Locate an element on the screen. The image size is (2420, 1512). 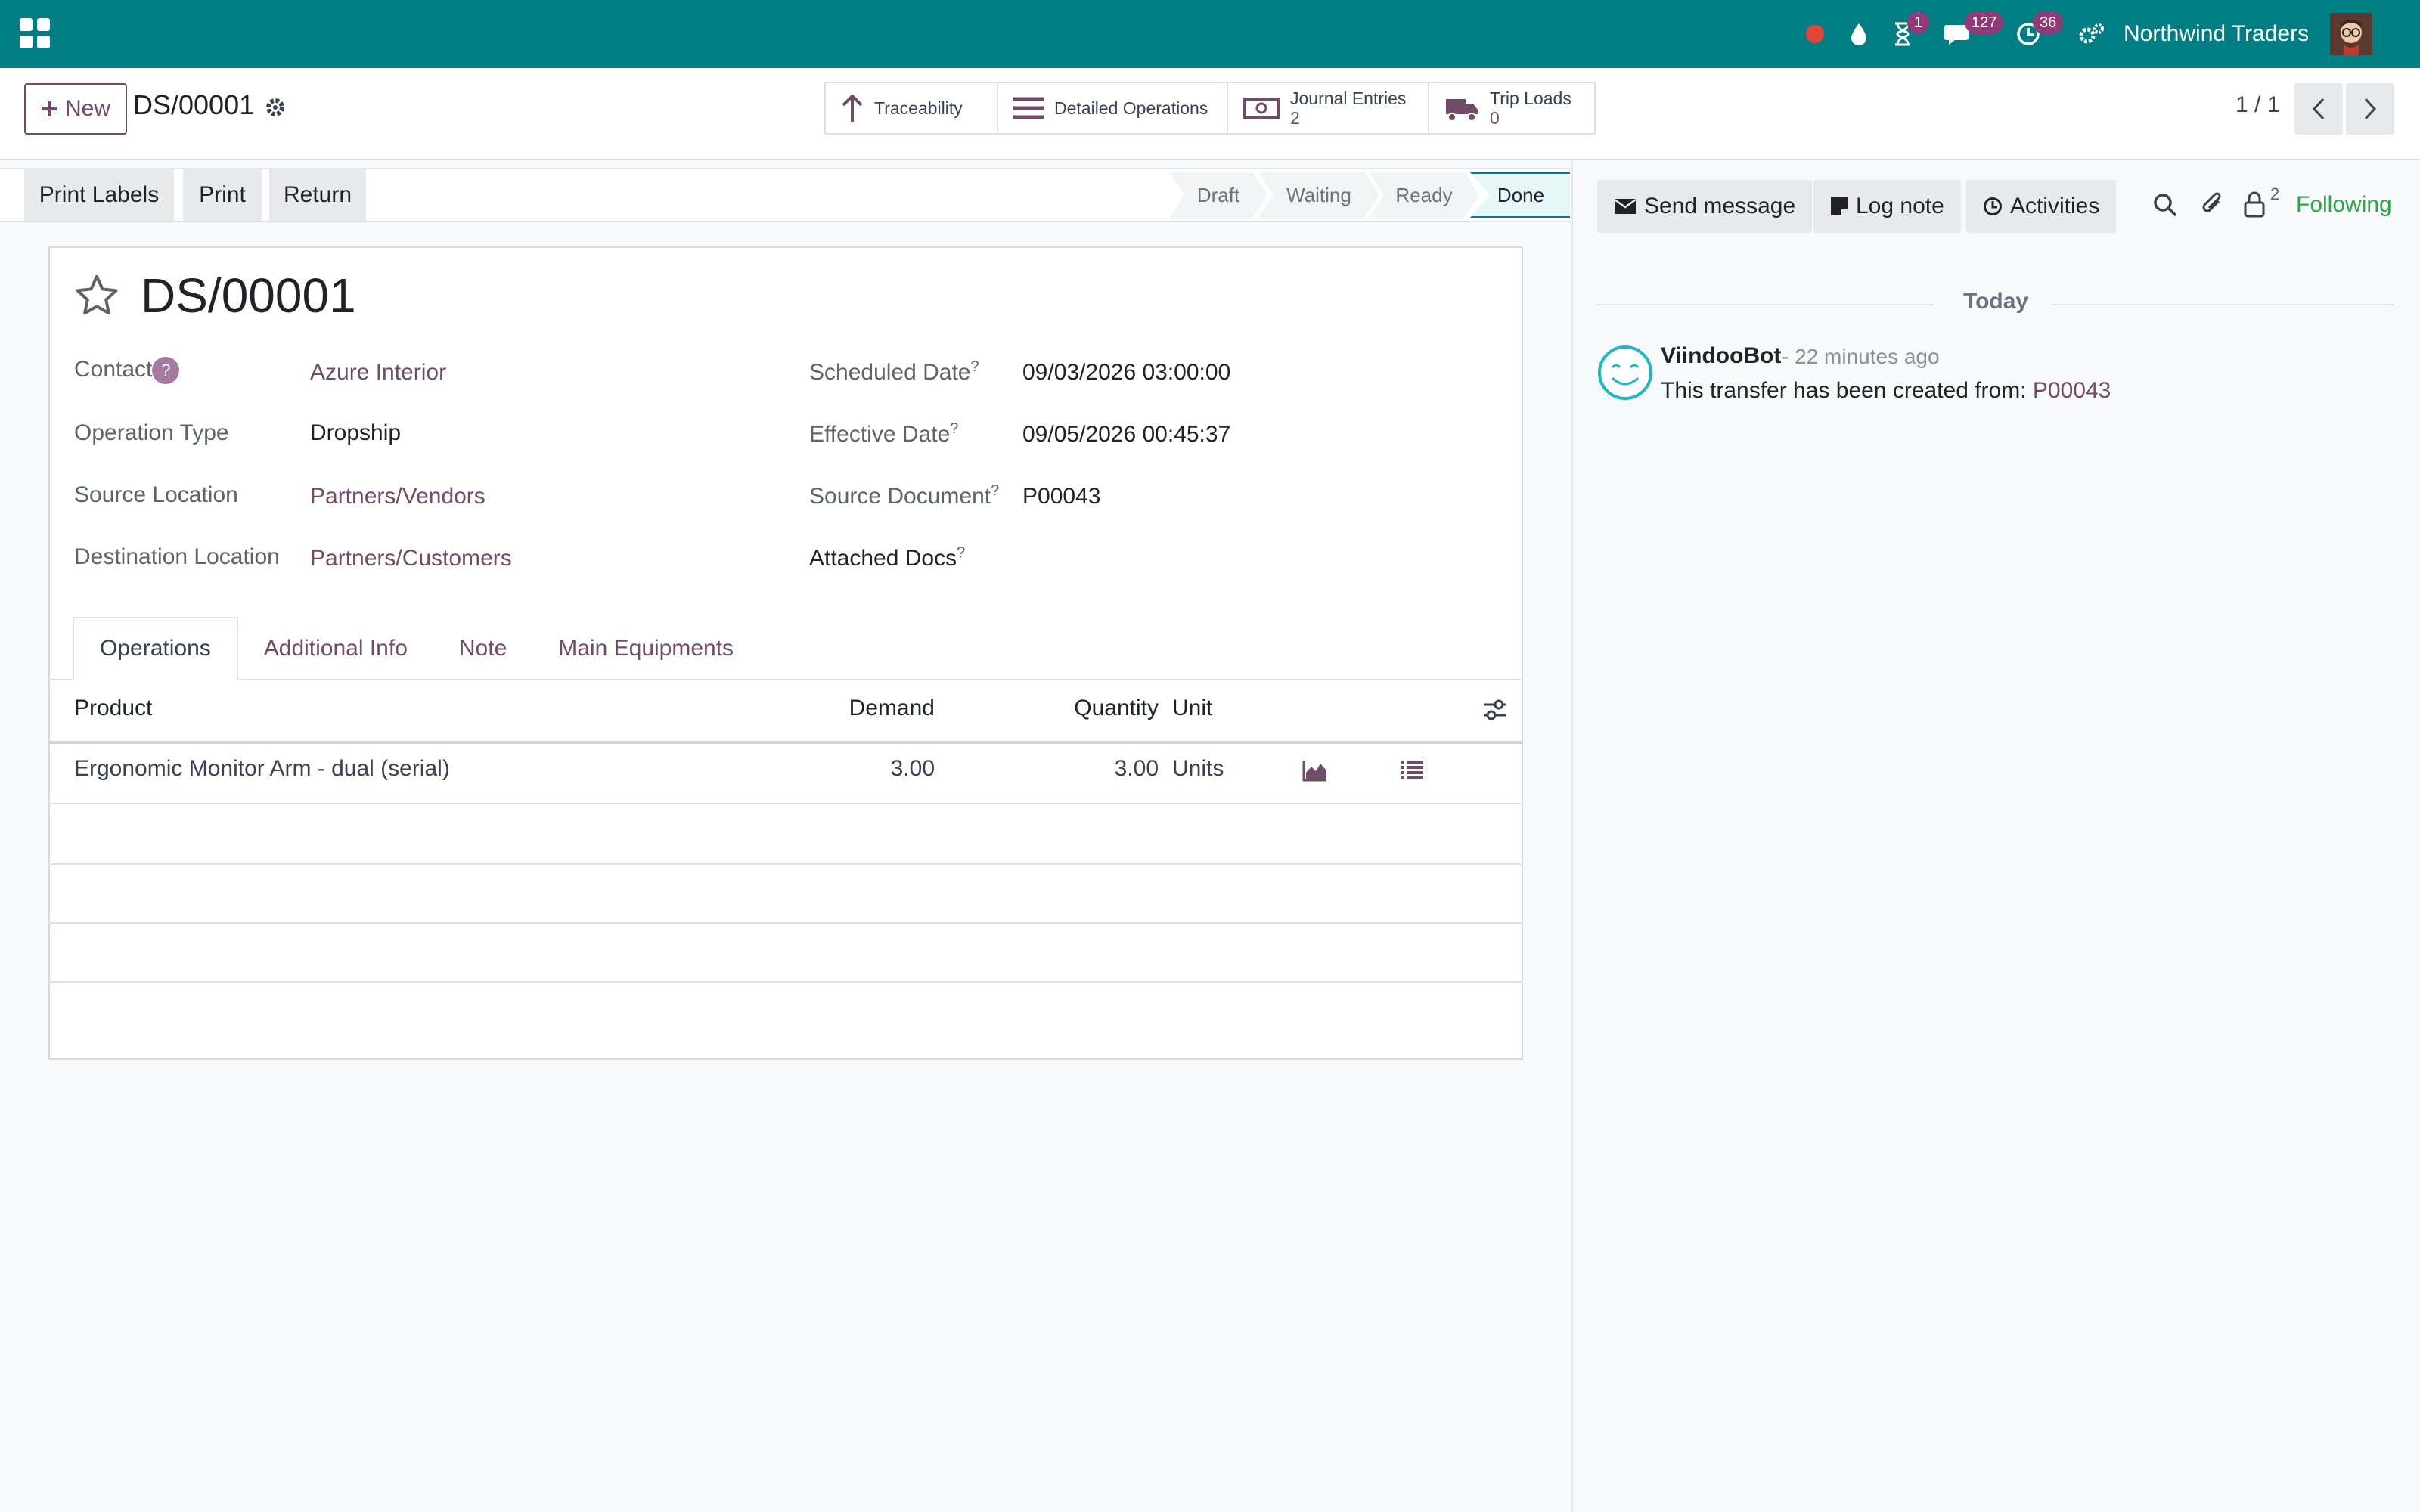
activities-hourglass-icon: 1 is located at coordinates (1908, 31).